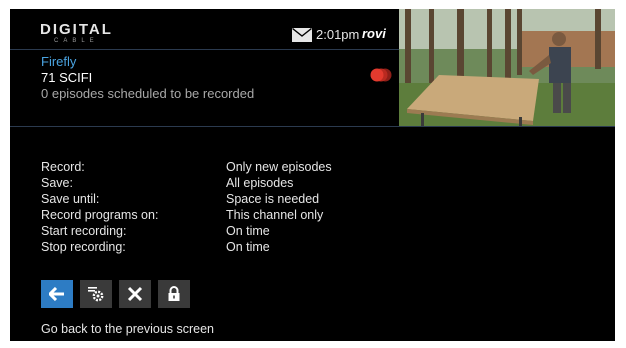  Describe the element at coordinates (381, 75) in the screenshot. I see `series-record-icon` at that location.